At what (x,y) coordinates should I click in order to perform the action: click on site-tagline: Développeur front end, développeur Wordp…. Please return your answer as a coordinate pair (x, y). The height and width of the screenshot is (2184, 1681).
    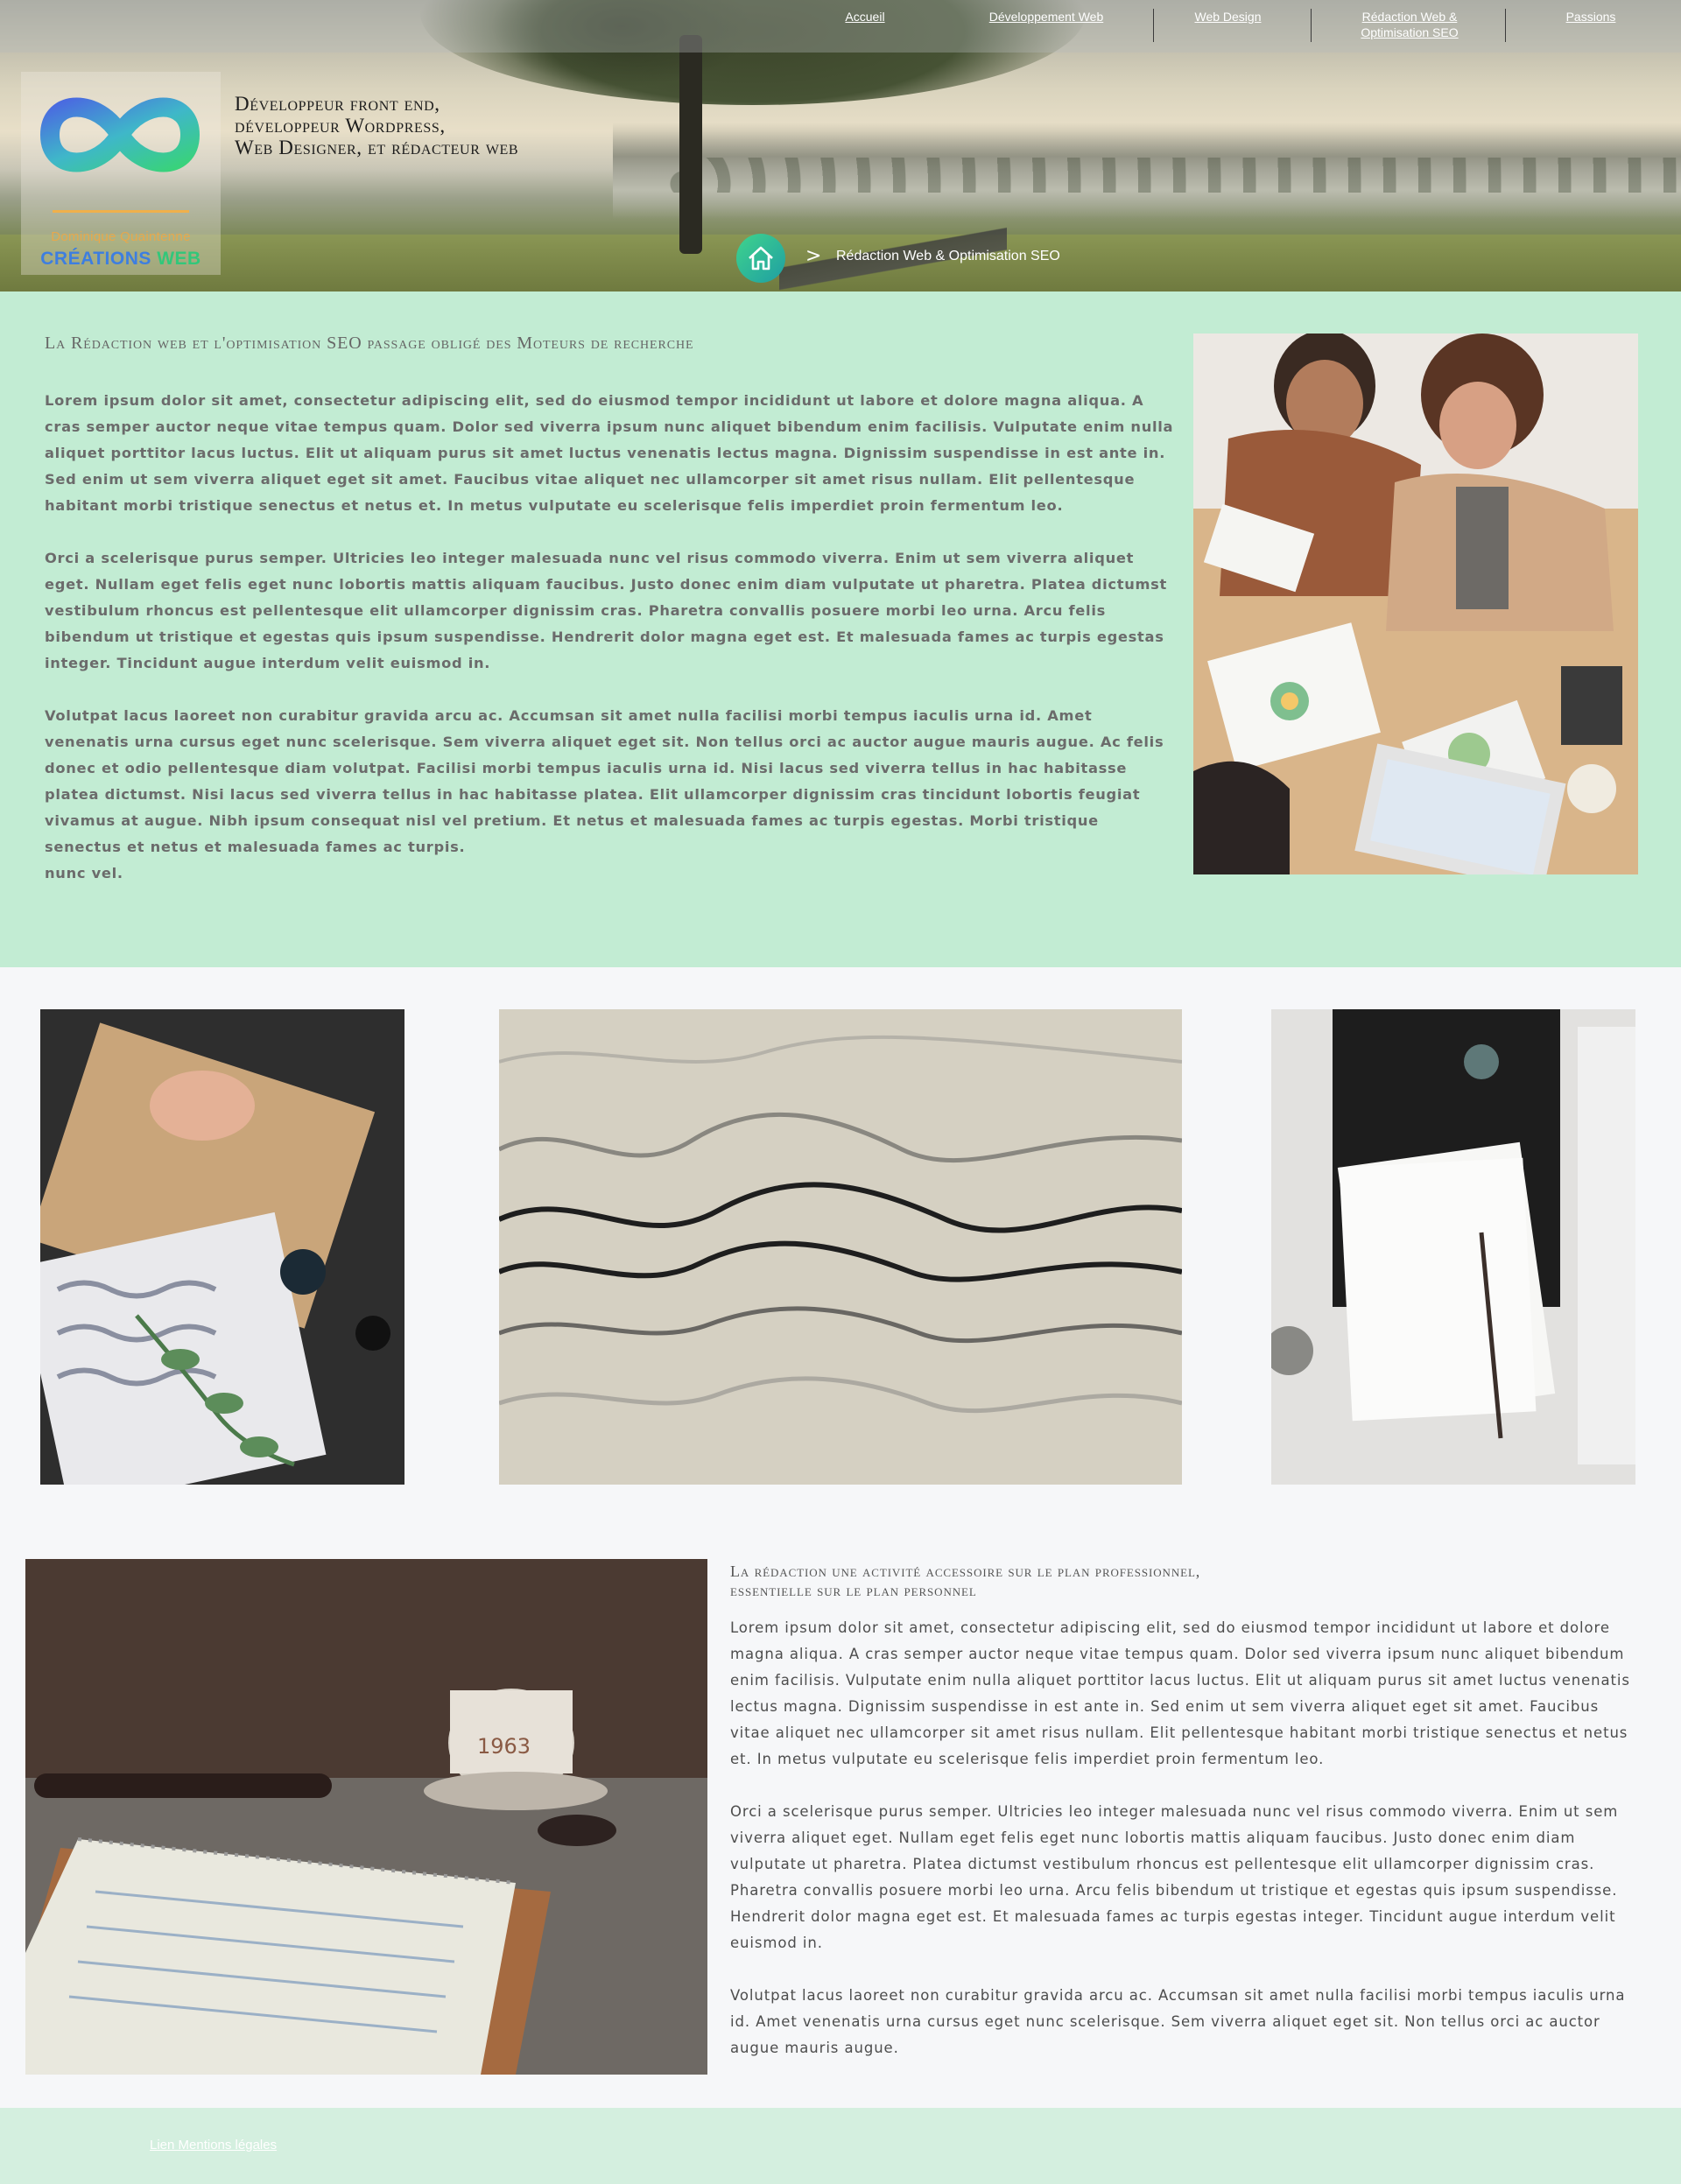
    Looking at the image, I should click on (376, 125).